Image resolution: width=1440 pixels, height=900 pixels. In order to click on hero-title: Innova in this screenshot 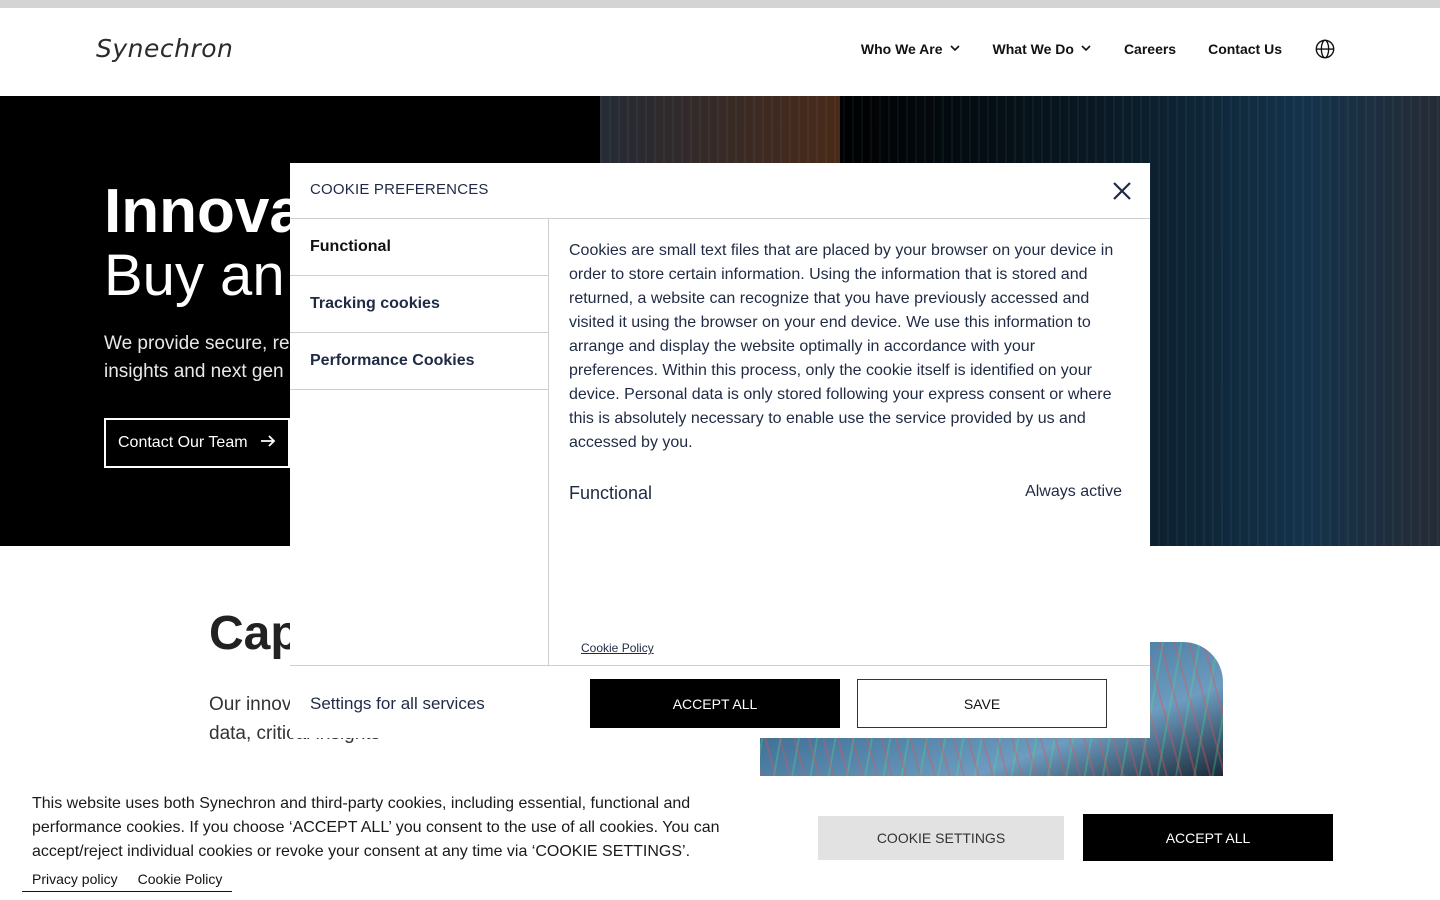, I will do `click(204, 211)`.